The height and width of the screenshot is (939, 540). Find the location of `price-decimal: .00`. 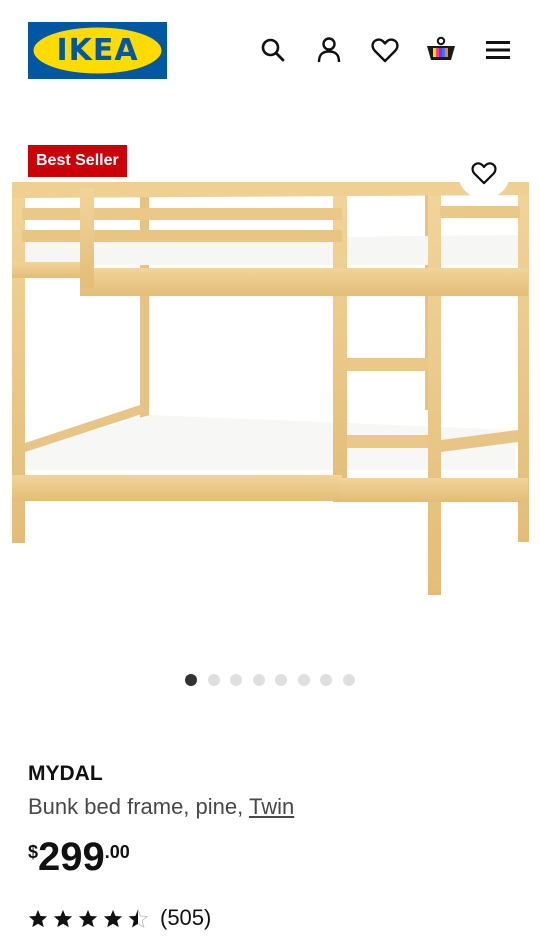

price-decimal: .00 is located at coordinates (117, 852).